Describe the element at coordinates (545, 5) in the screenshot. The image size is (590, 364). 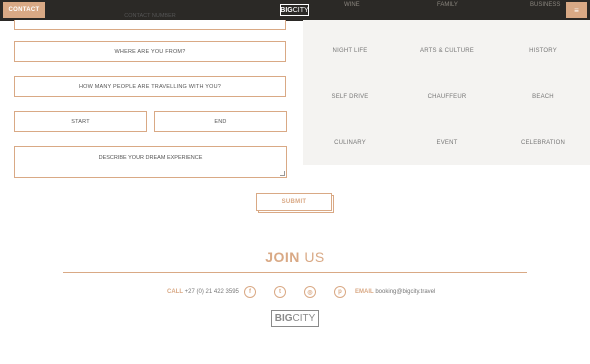
I see `nav-item-business: BUSINESS` at that location.